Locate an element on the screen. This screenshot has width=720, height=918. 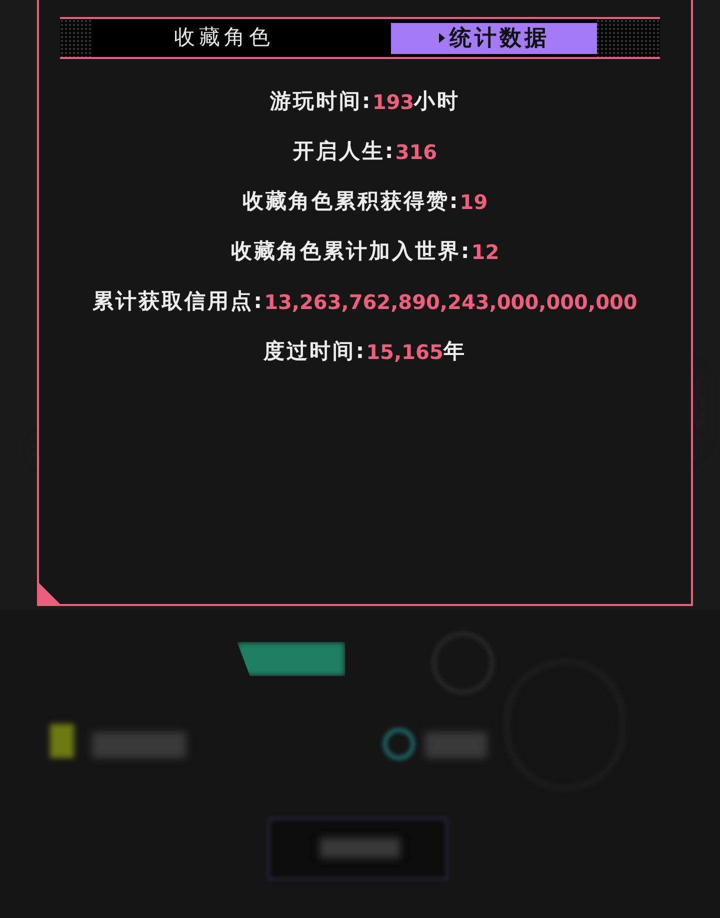
stat-value: 12 is located at coordinates (485, 252).